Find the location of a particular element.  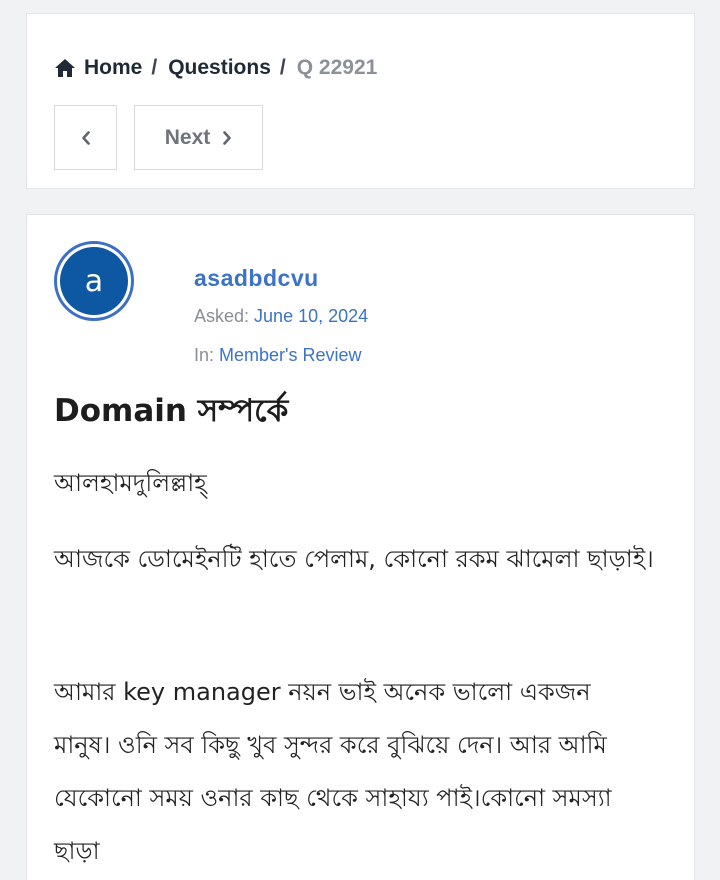

breadcrumb: Home / Questions / Q 22921 is located at coordinates (215, 68).